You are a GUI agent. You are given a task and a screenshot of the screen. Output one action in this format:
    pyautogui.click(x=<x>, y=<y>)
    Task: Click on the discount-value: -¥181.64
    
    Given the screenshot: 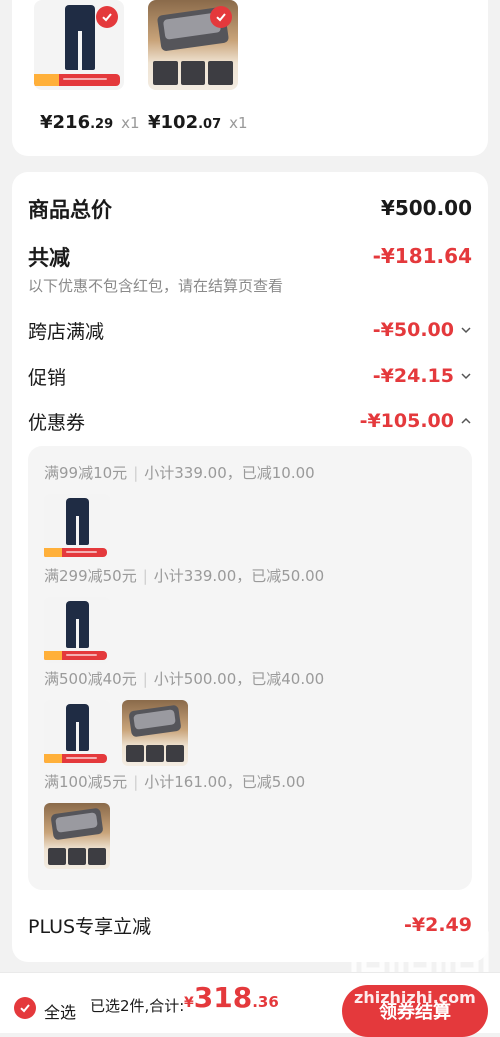 What is the action you would take?
    pyautogui.click(x=422, y=256)
    